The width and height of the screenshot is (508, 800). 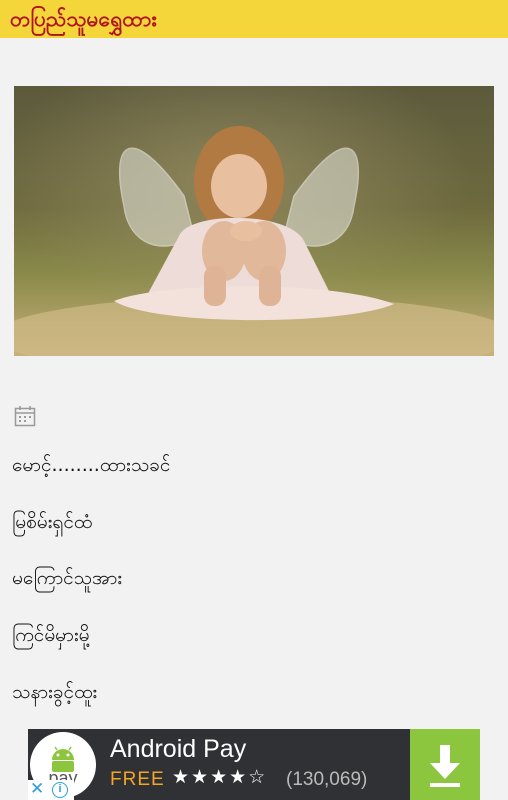 I want to click on ad-price: FREE, so click(x=137, y=779).